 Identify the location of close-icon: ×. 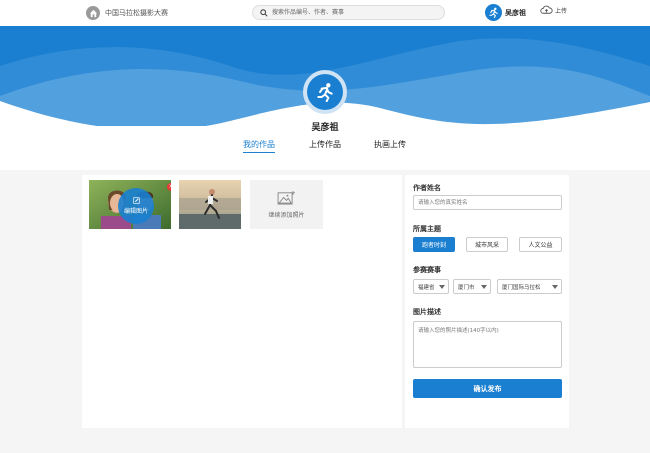
(169, 187).